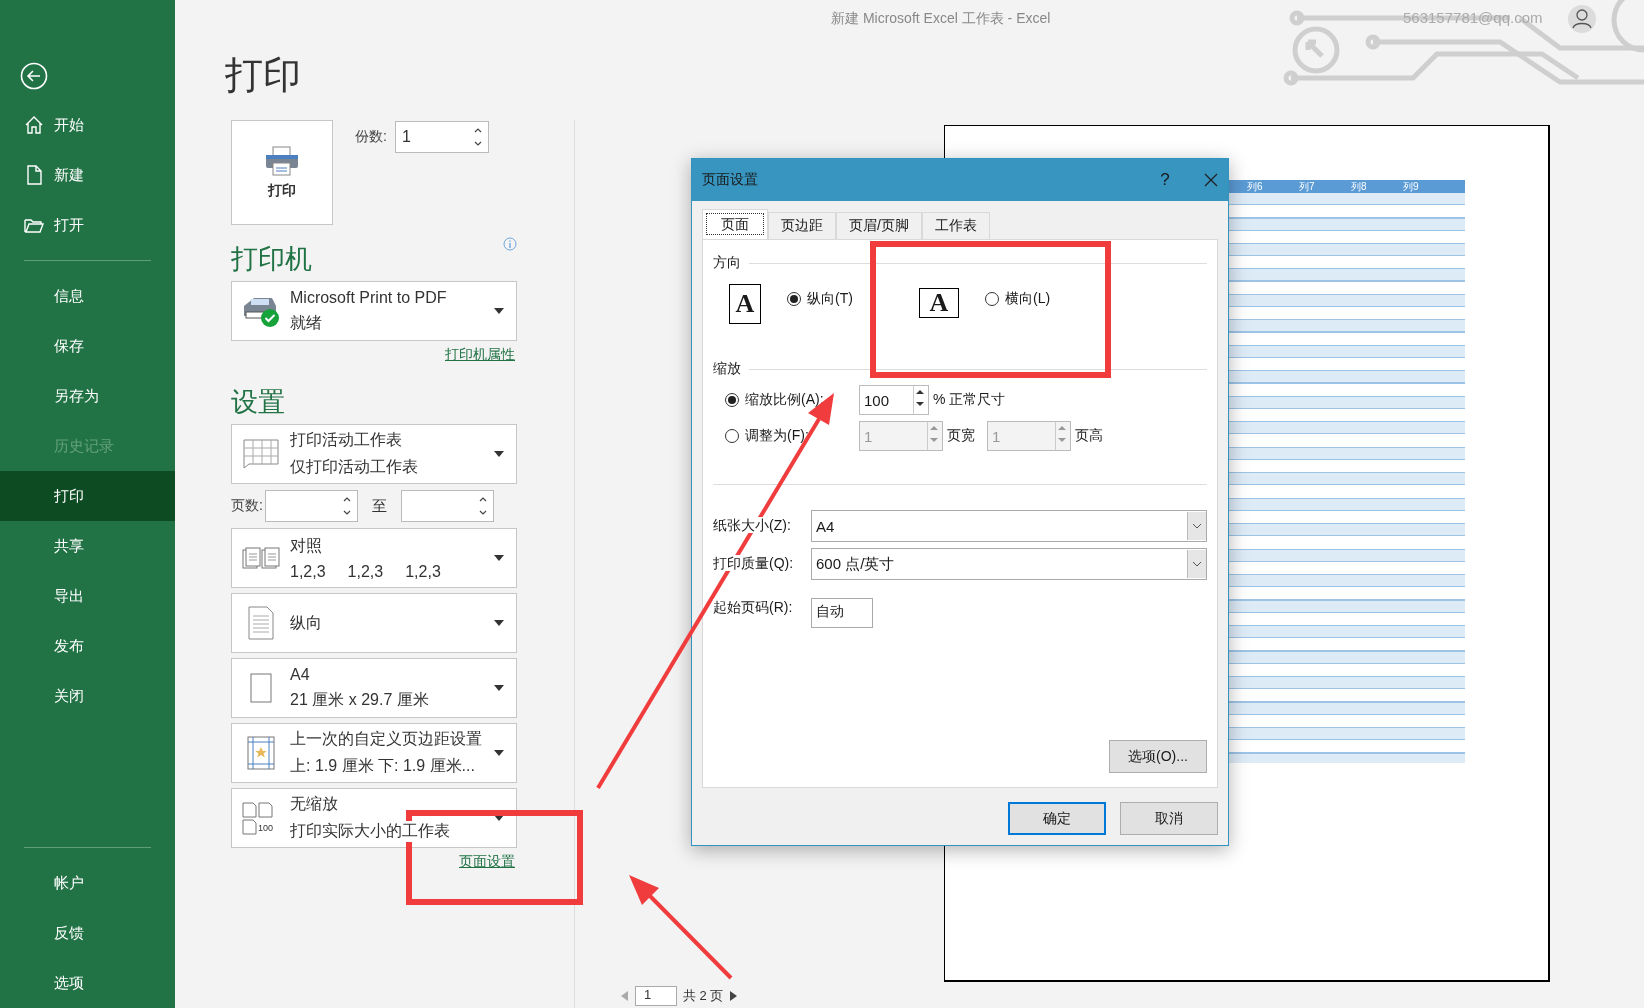 The height and width of the screenshot is (1008, 1644). Describe the element at coordinates (1169, 818) in the screenshot. I see `dialog-button: 取消` at that location.